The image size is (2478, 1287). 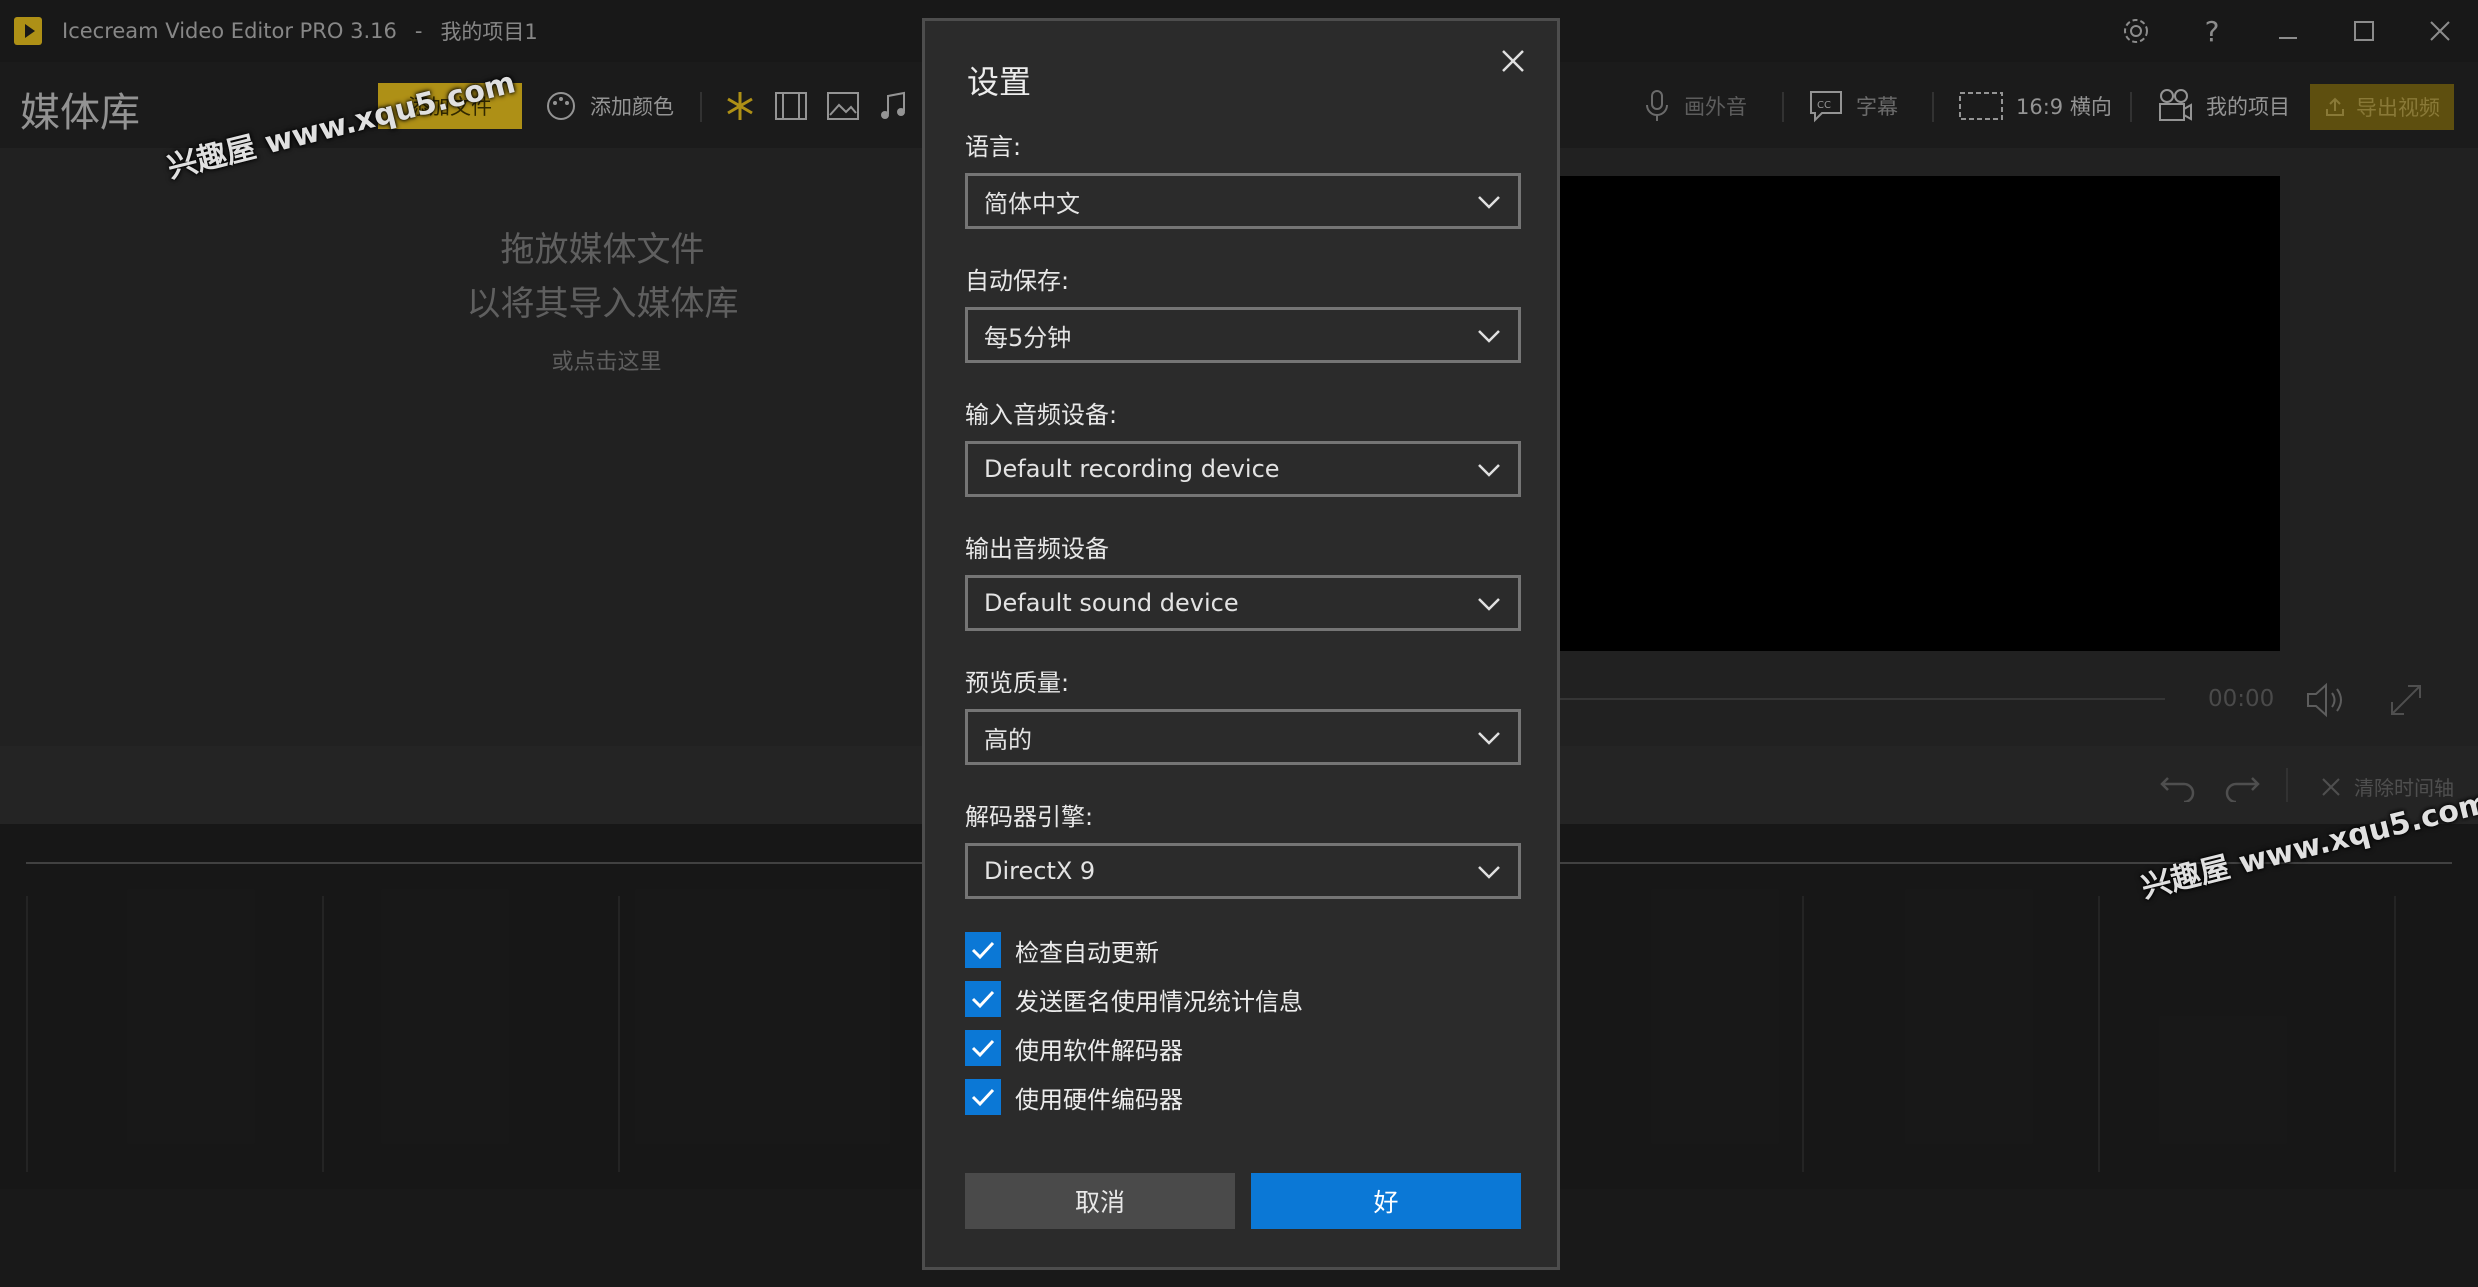 I want to click on cancel-button: 取消, so click(x=1100, y=1201).